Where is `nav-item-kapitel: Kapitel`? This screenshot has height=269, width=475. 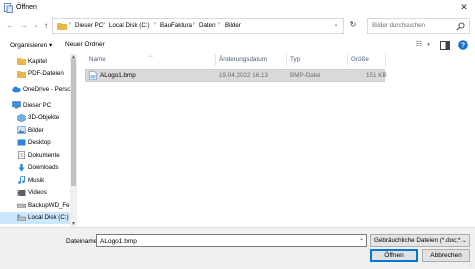
nav-item-kapitel: Kapitel is located at coordinates (35, 61).